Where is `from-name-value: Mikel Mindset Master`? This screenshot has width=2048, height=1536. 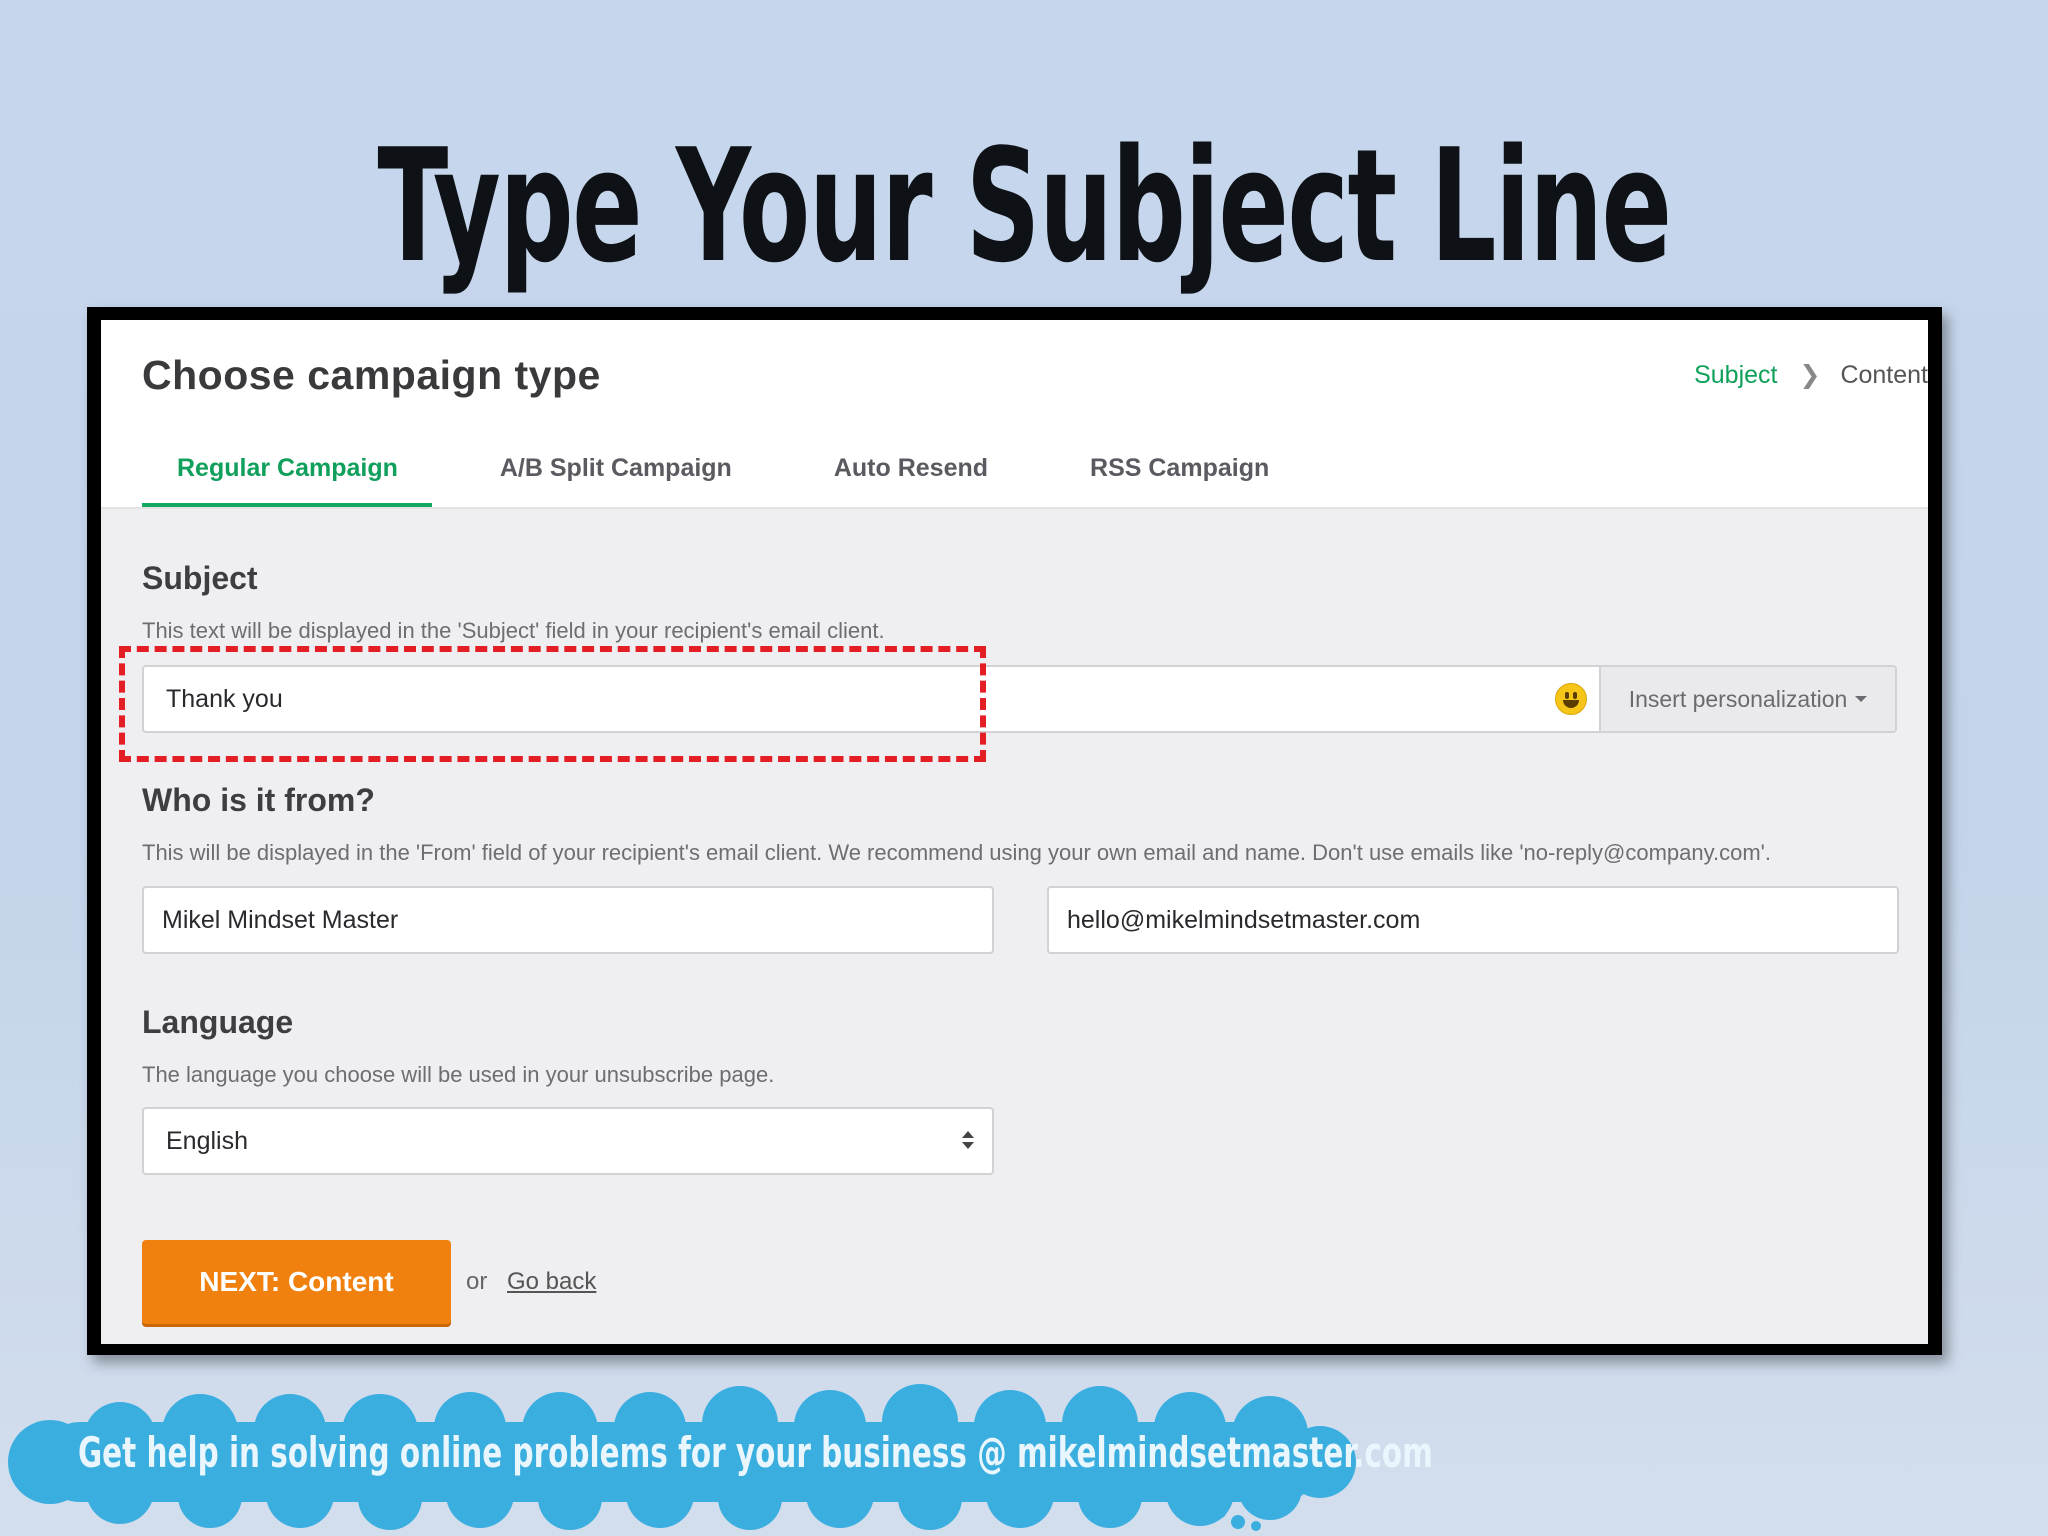
from-name-value: Mikel Mindset Master is located at coordinates (280, 919).